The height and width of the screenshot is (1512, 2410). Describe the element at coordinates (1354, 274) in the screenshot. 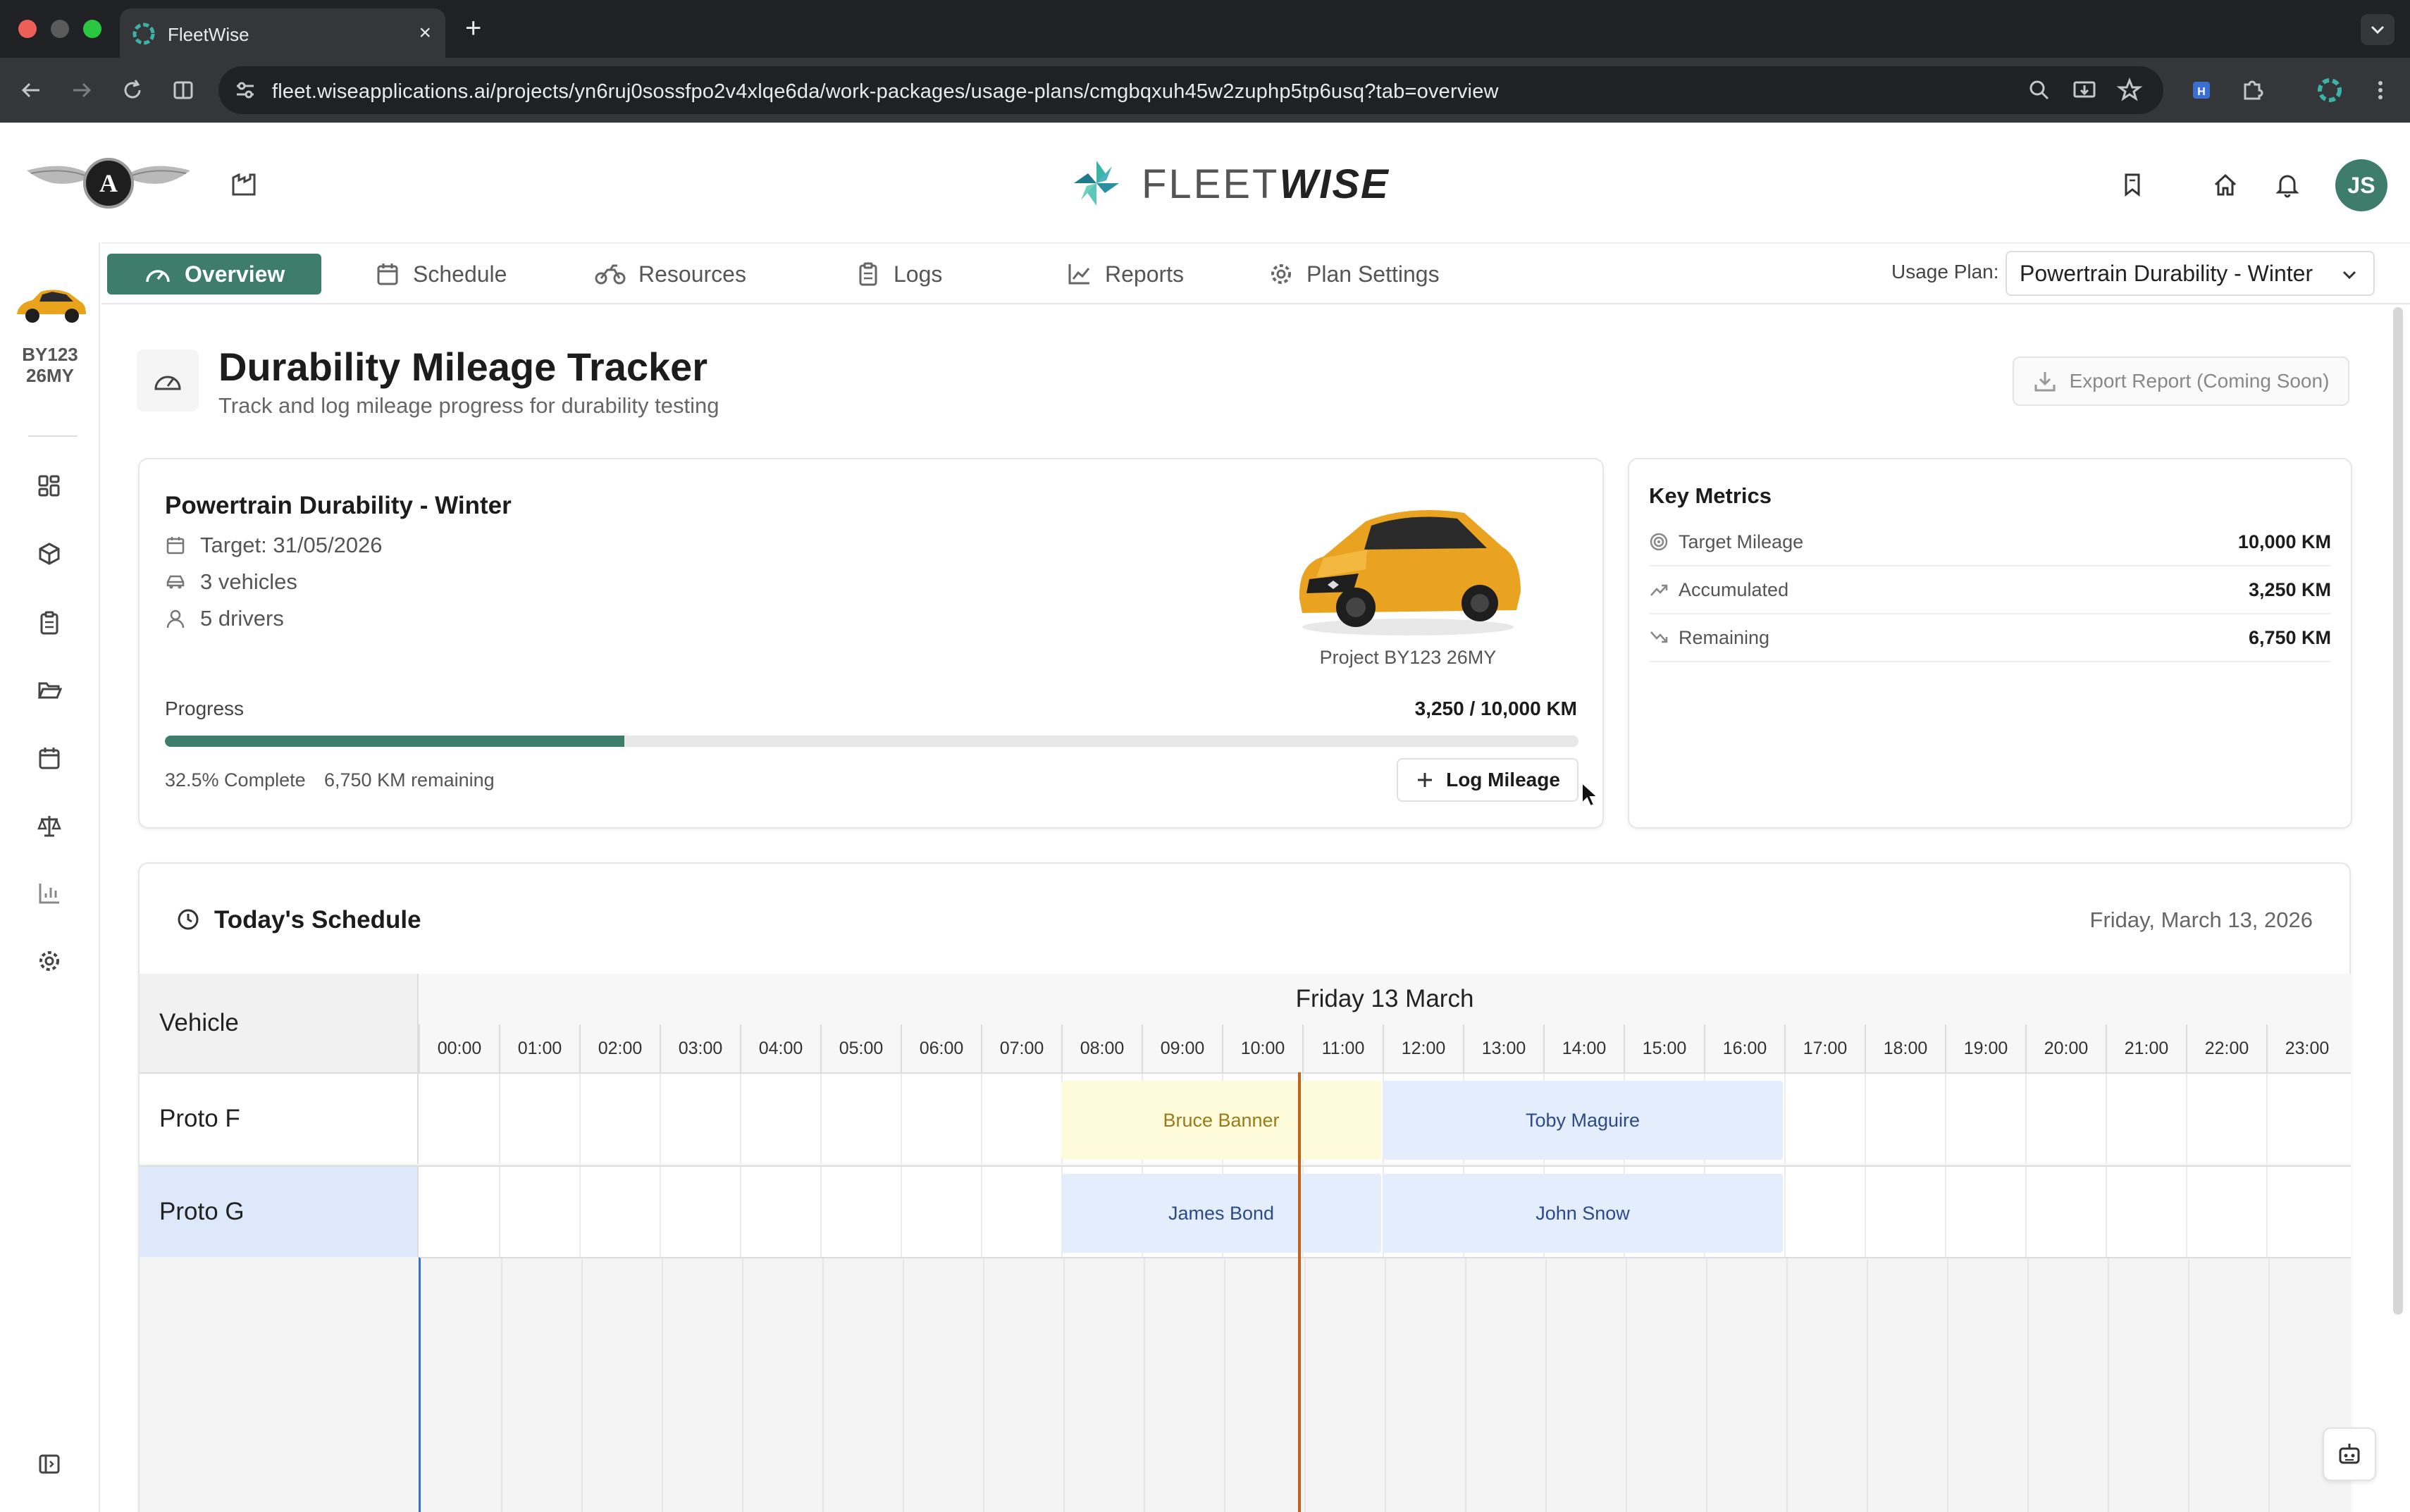

I see `tab-plan-settings: Plan Settings` at that location.